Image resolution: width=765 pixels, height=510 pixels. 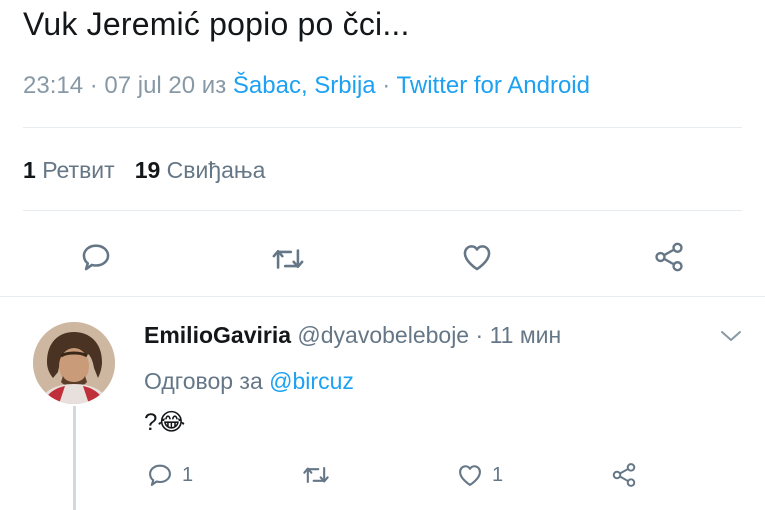 I want to click on chevron-down-icon, so click(x=731, y=336).